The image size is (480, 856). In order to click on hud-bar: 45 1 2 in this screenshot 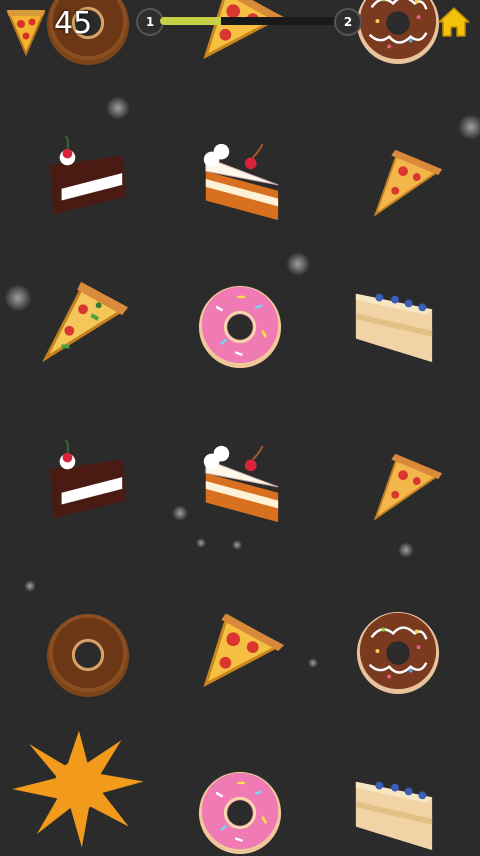, I will do `click(240, 30)`.